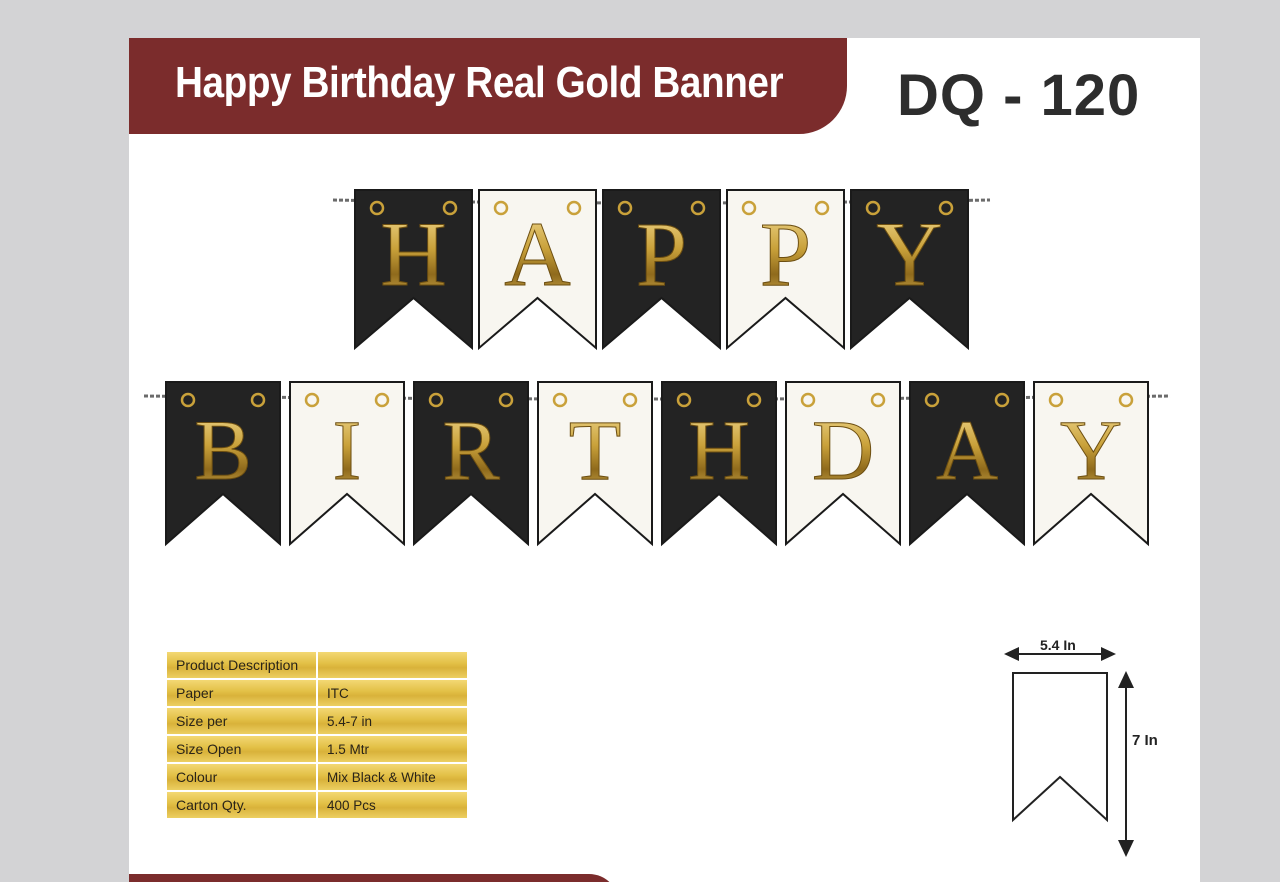  I want to click on spec-label: Carton Qty., so click(241, 805).